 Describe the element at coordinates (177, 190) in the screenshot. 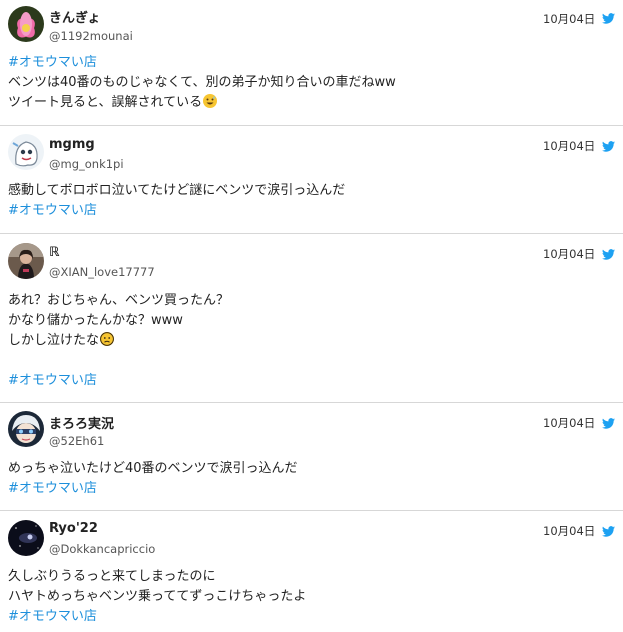

I see `tweet-line: 感動してボロボロ泣いてたけど謎にベンツで涙引っ込んだ` at that location.